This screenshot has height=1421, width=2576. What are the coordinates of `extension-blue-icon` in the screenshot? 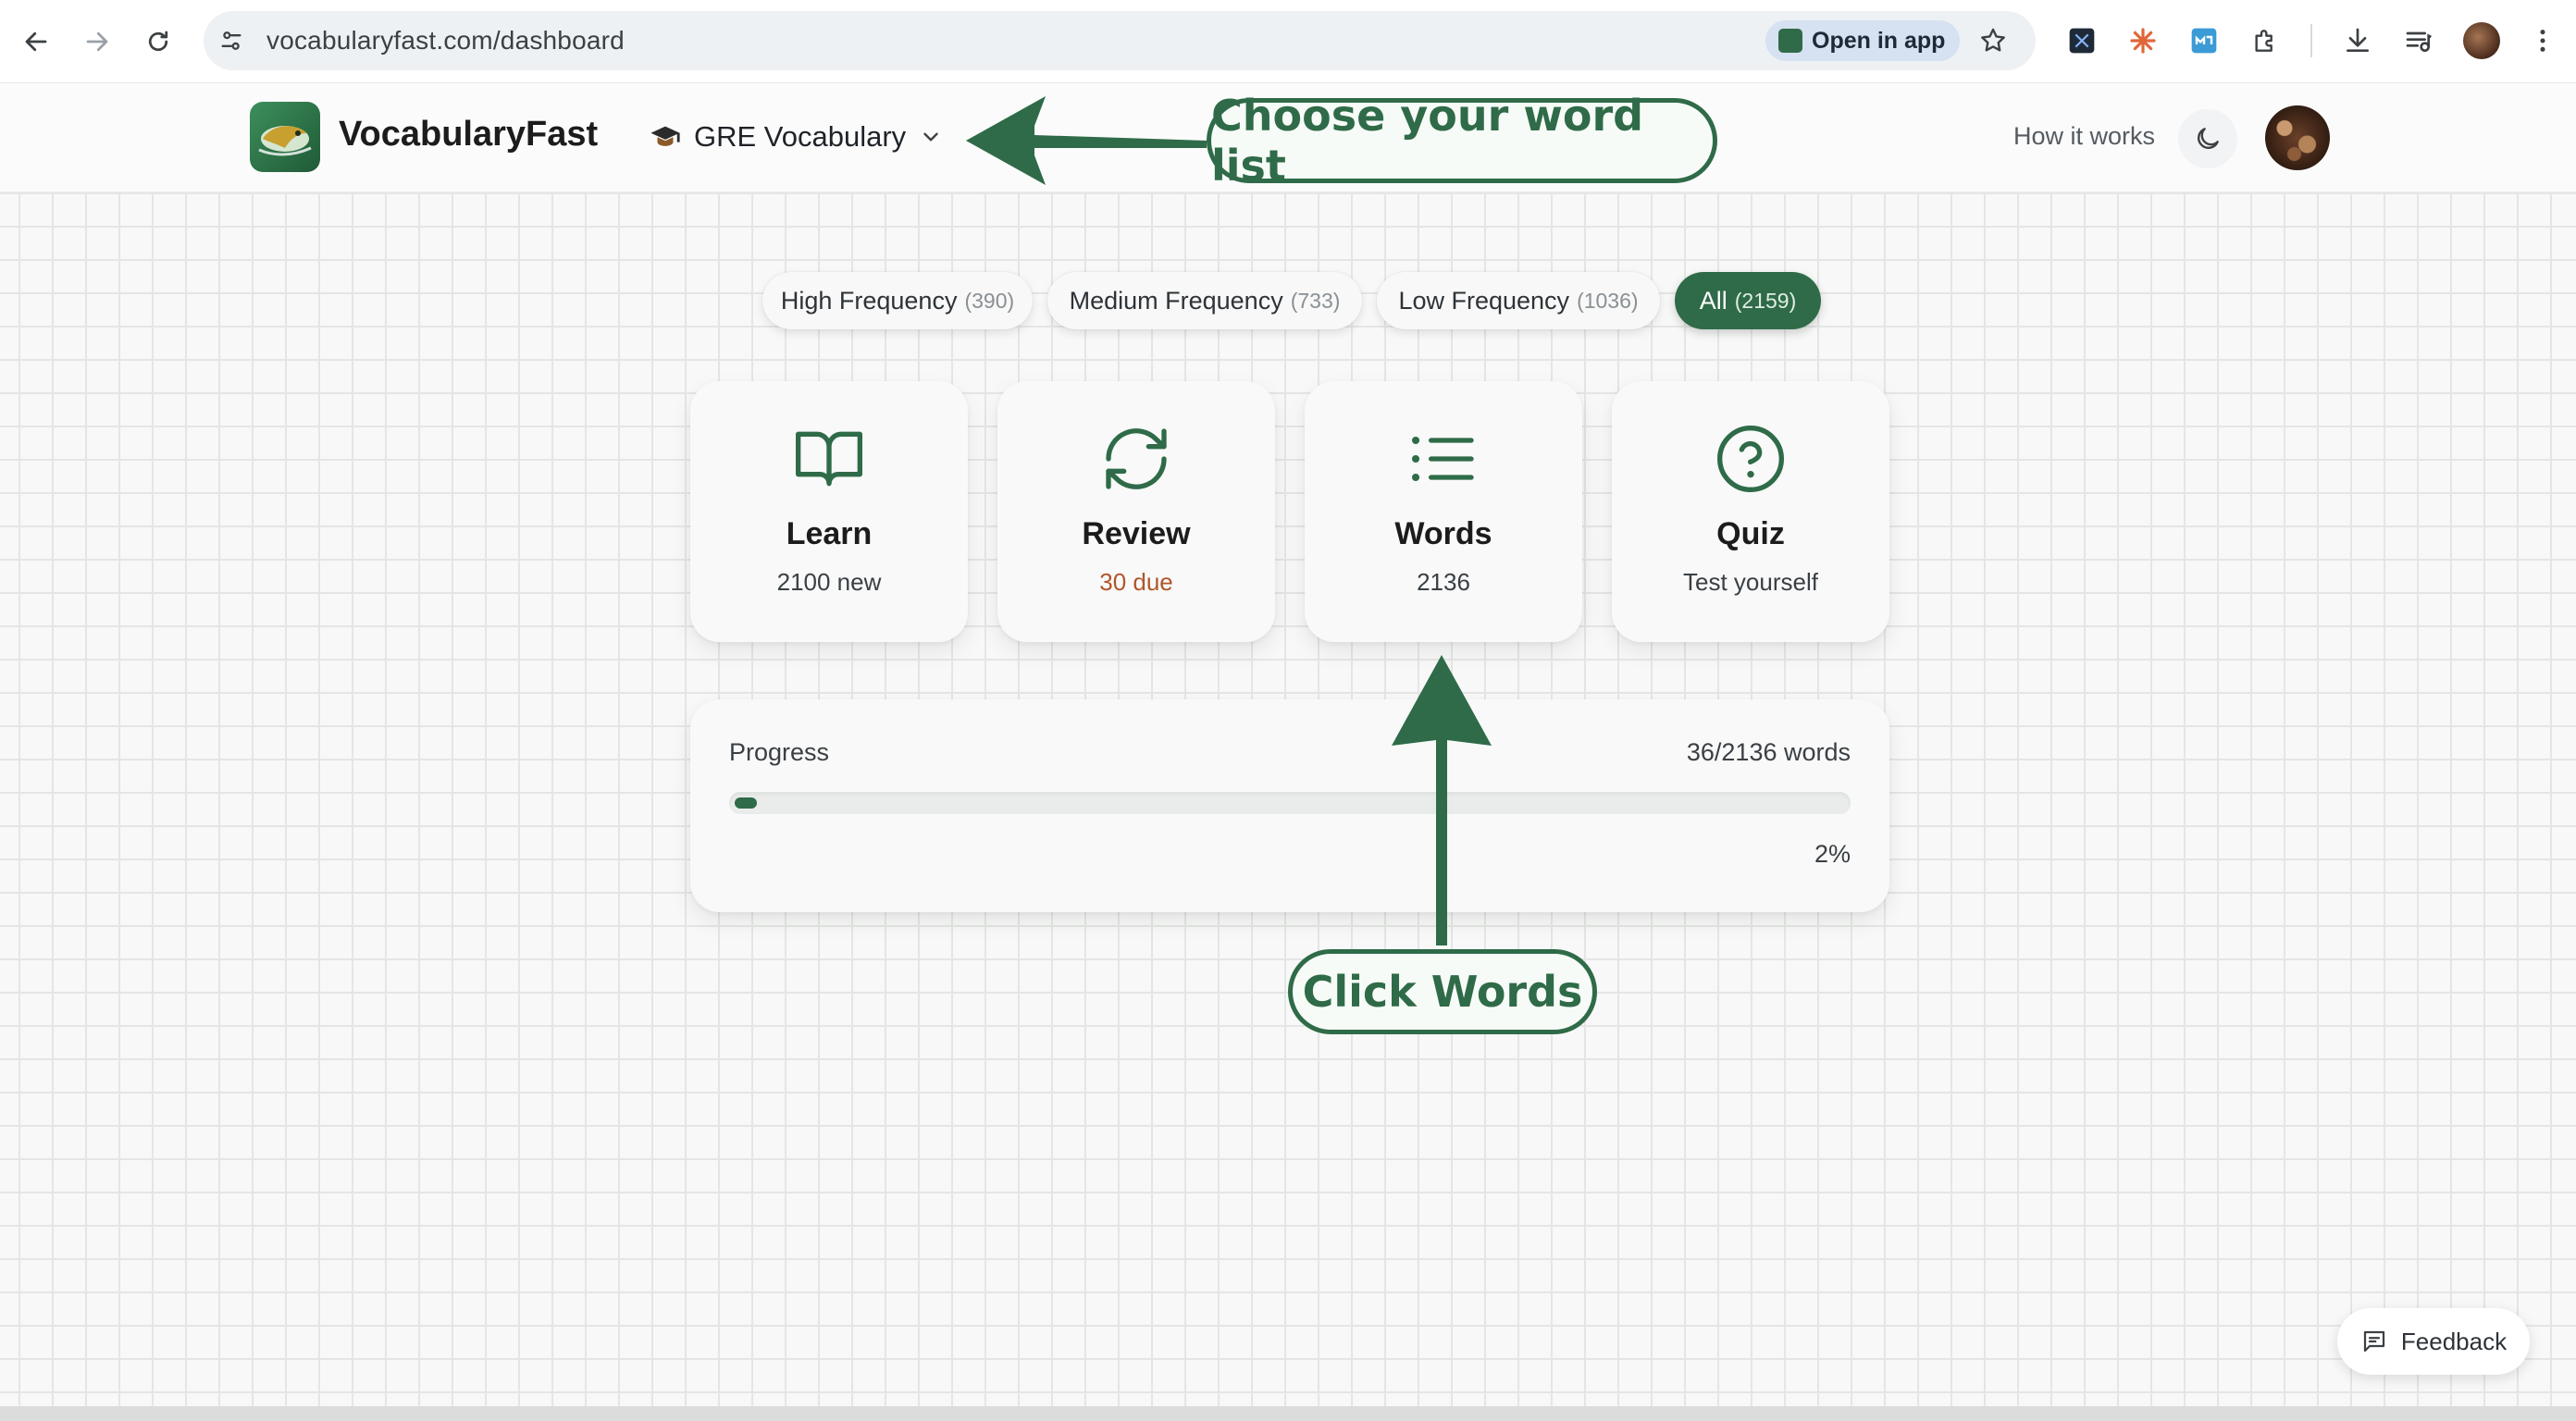 It's located at (2204, 40).